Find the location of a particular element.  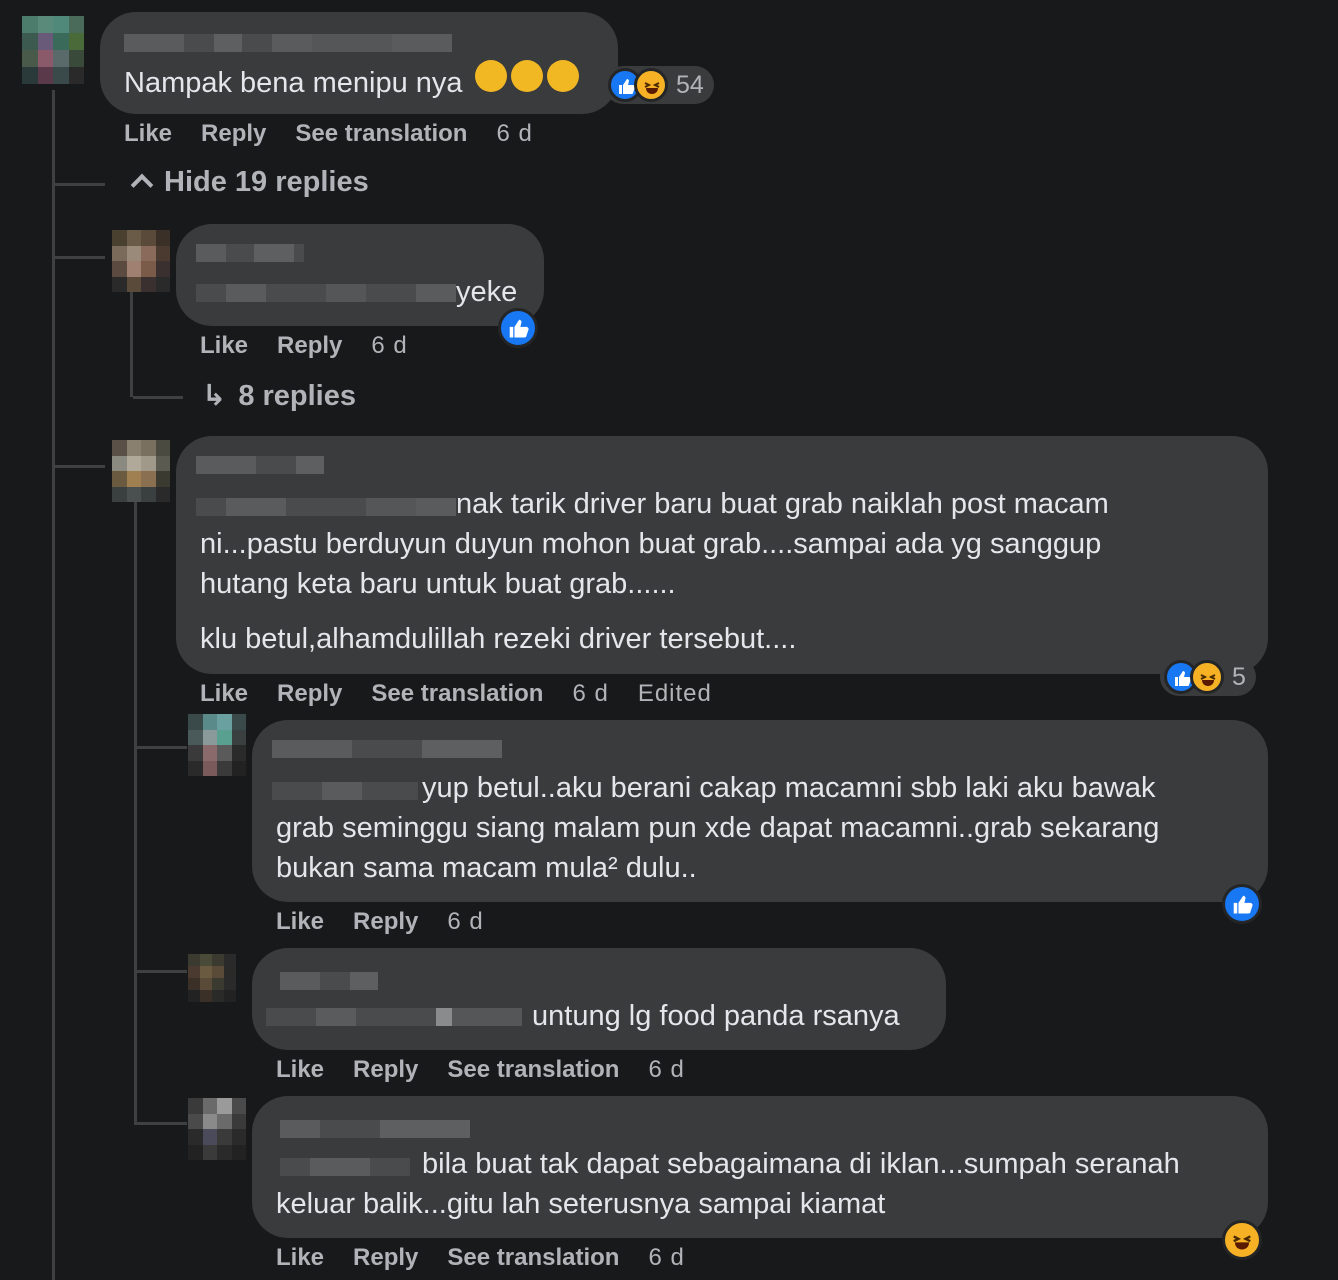

reaction-summary: 54 is located at coordinates (659, 85).